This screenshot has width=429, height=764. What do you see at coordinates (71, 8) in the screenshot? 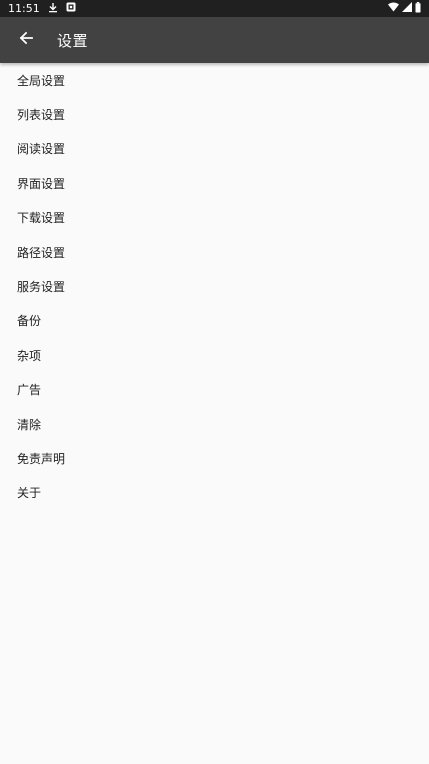
I see `notification-icon` at bounding box center [71, 8].